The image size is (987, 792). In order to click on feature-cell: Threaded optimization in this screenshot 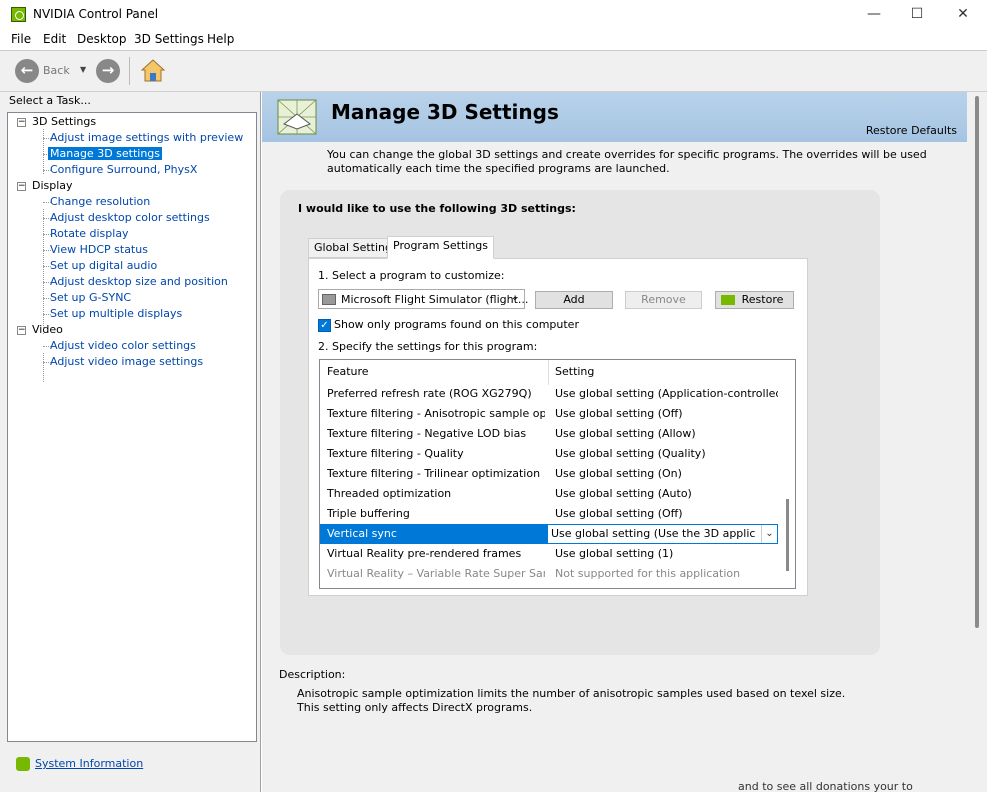, I will do `click(389, 493)`.